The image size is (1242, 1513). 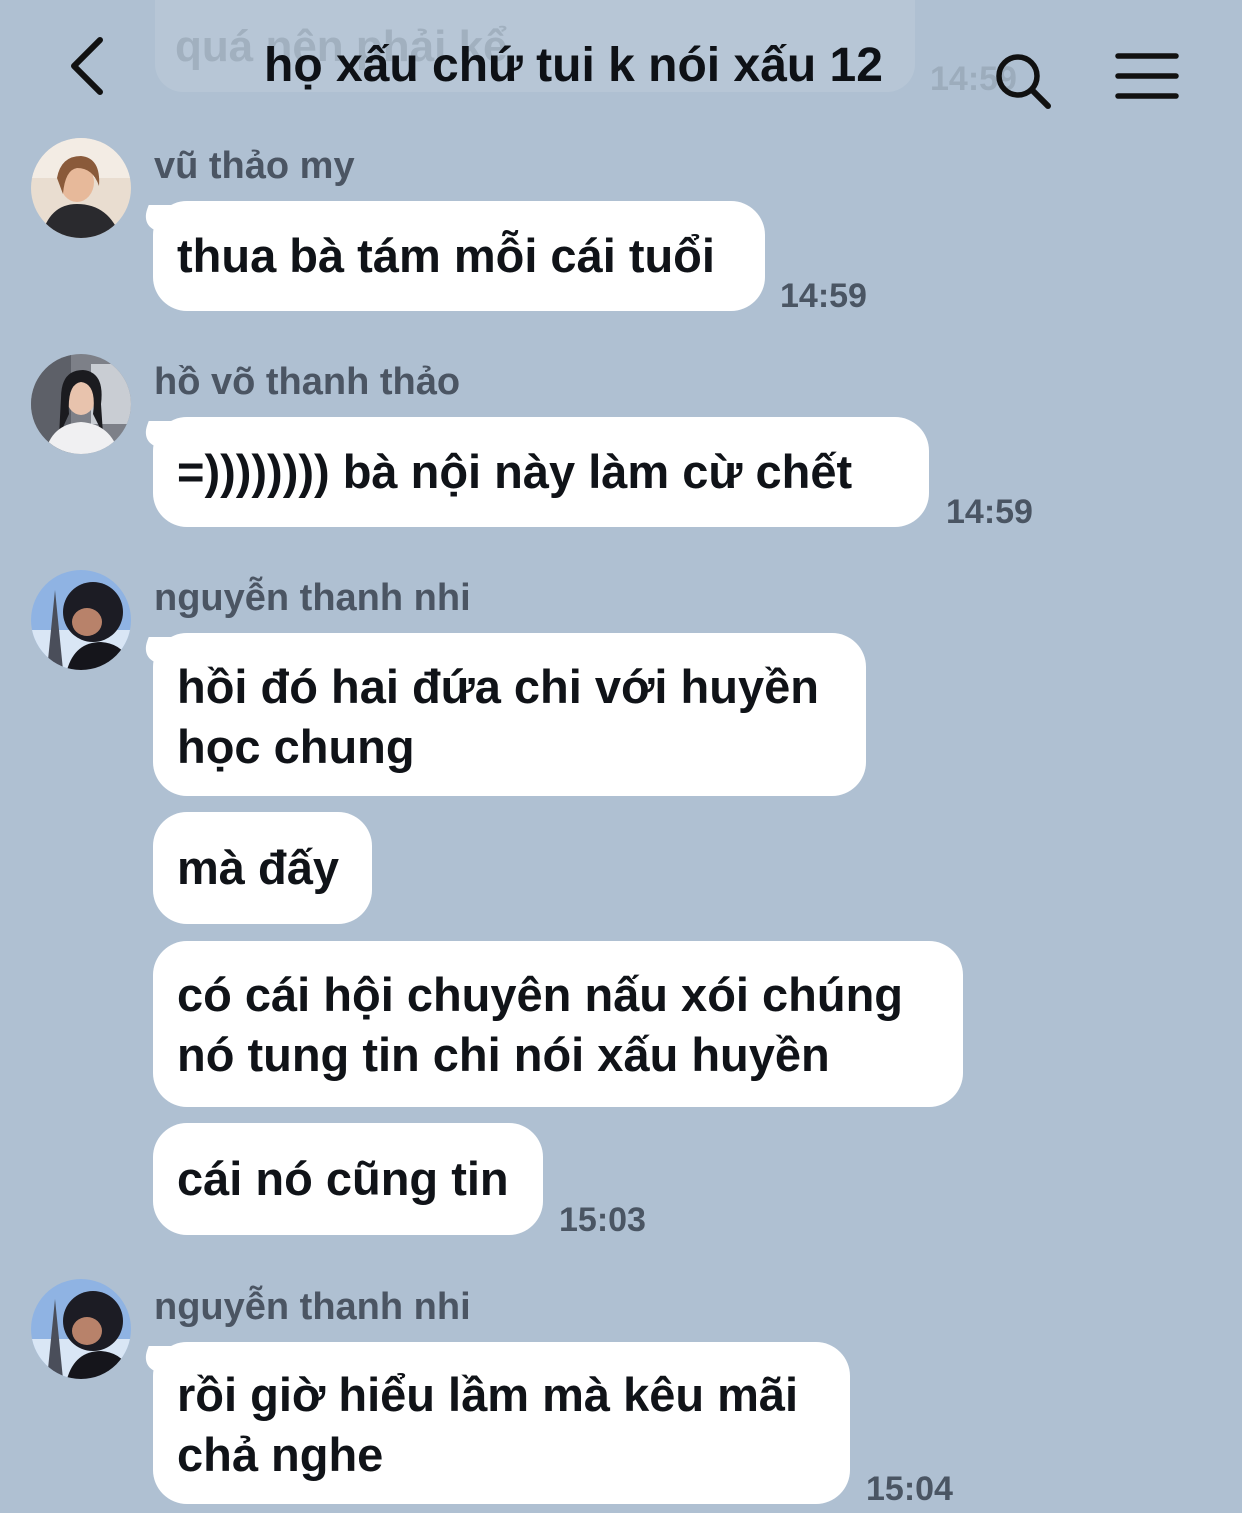 I want to click on search-button, so click(x=1025, y=83).